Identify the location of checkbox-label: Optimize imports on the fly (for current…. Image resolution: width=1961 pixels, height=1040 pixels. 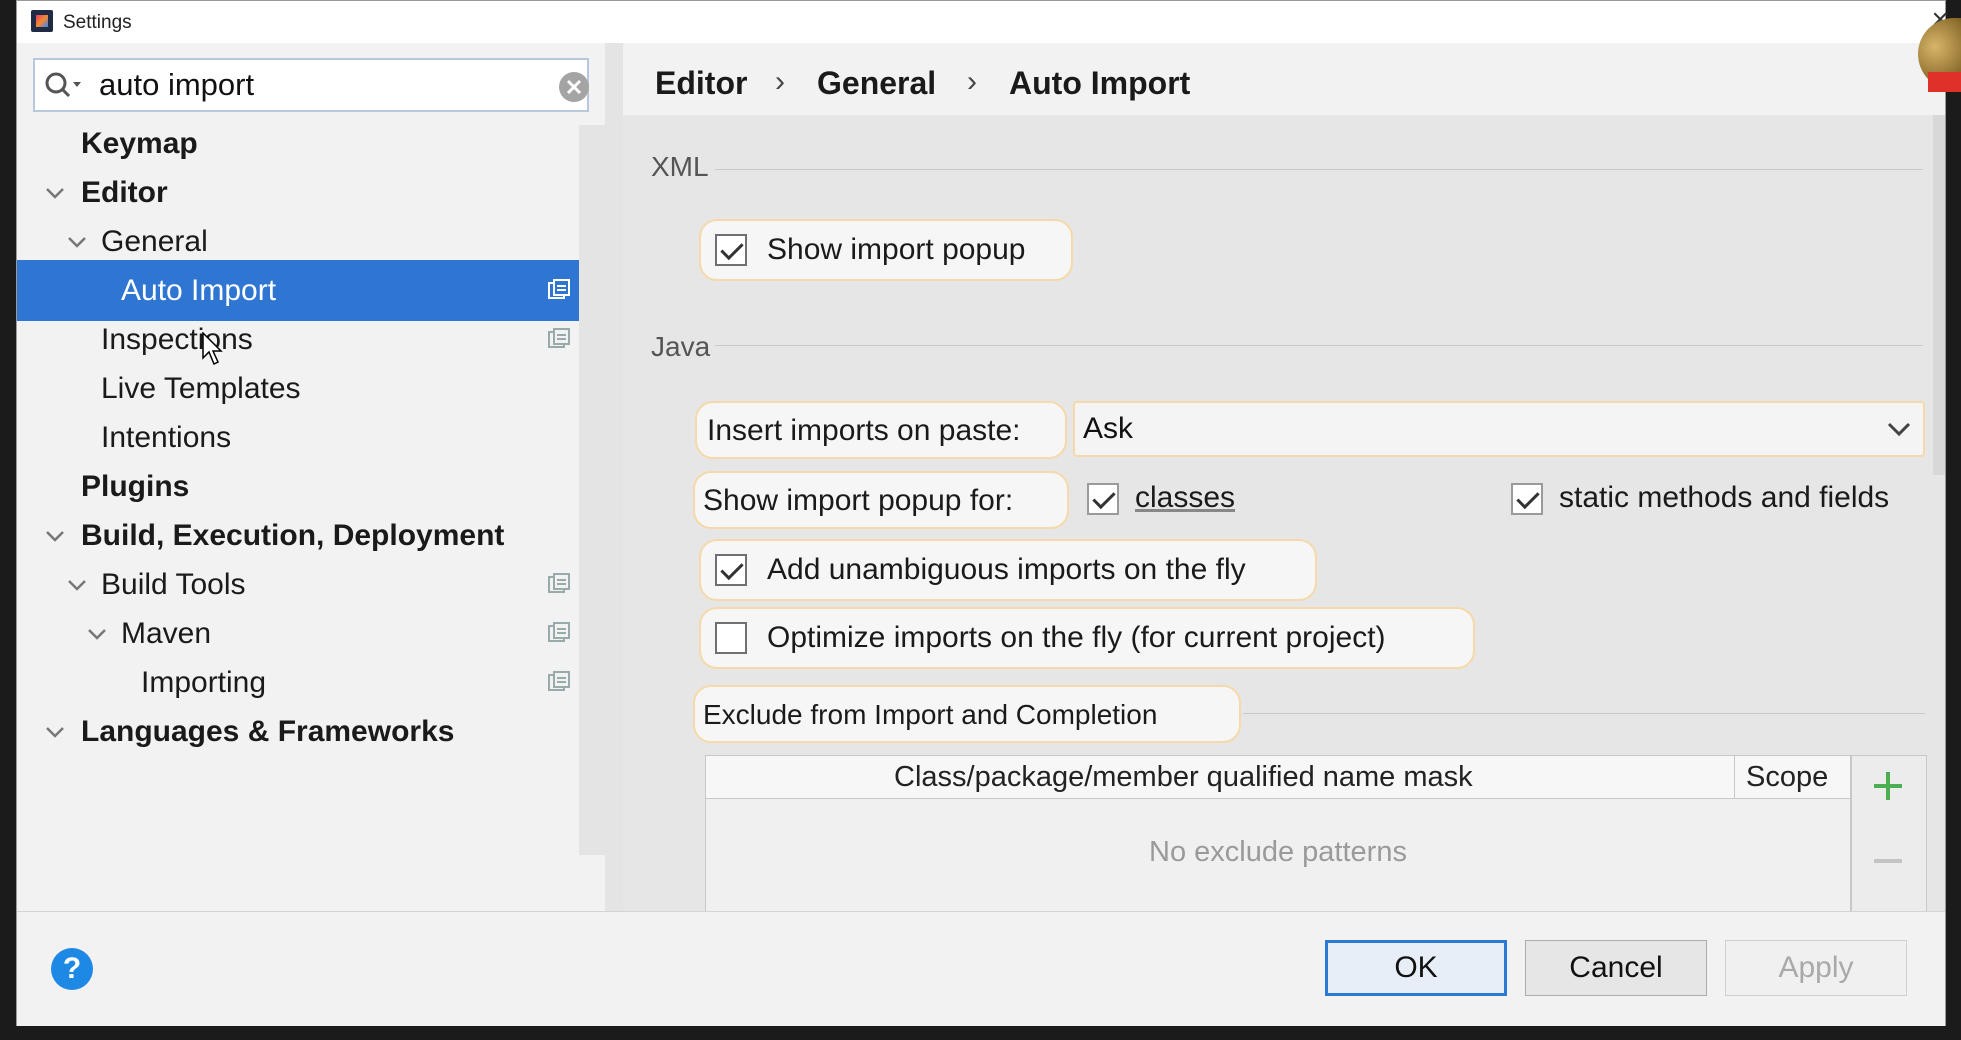
(1076, 637).